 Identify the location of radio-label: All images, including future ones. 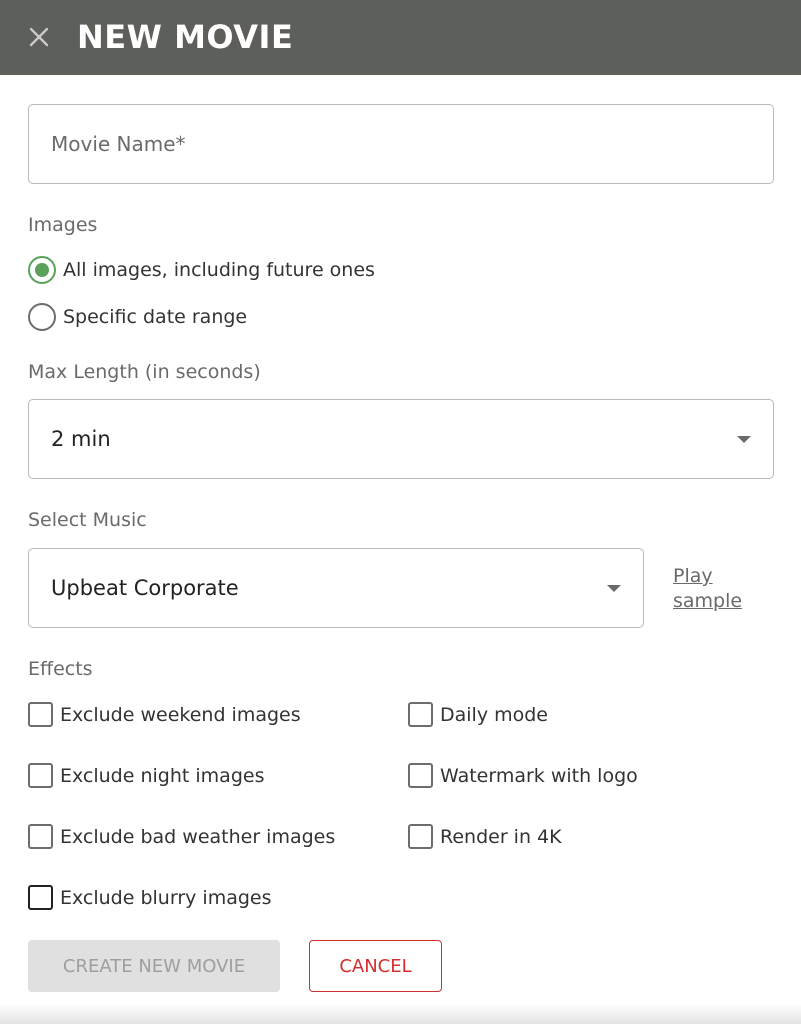
(219, 270).